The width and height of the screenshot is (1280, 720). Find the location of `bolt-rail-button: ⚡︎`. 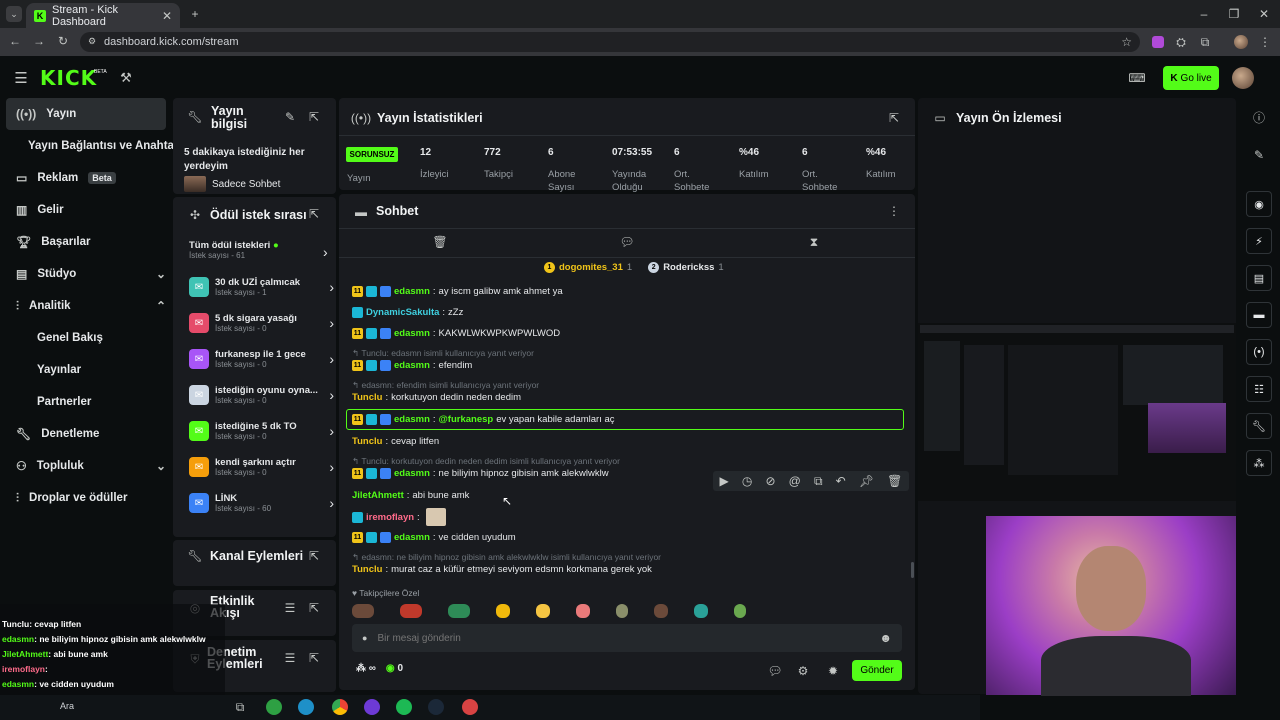

bolt-rail-button: ⚡︎ is located at coordinates (1259, 241).